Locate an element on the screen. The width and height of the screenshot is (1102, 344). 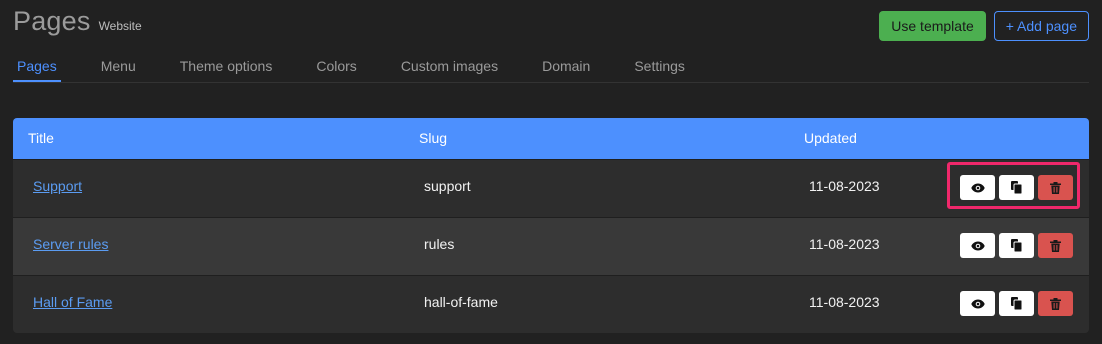
use-template-button: Use template is located at coordinates (932, 26).